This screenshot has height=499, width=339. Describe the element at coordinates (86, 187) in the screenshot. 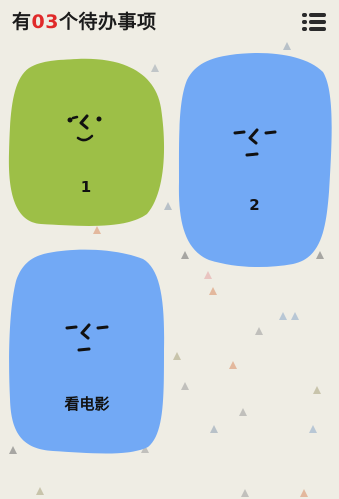

I see `todo-label: 1` at that location.